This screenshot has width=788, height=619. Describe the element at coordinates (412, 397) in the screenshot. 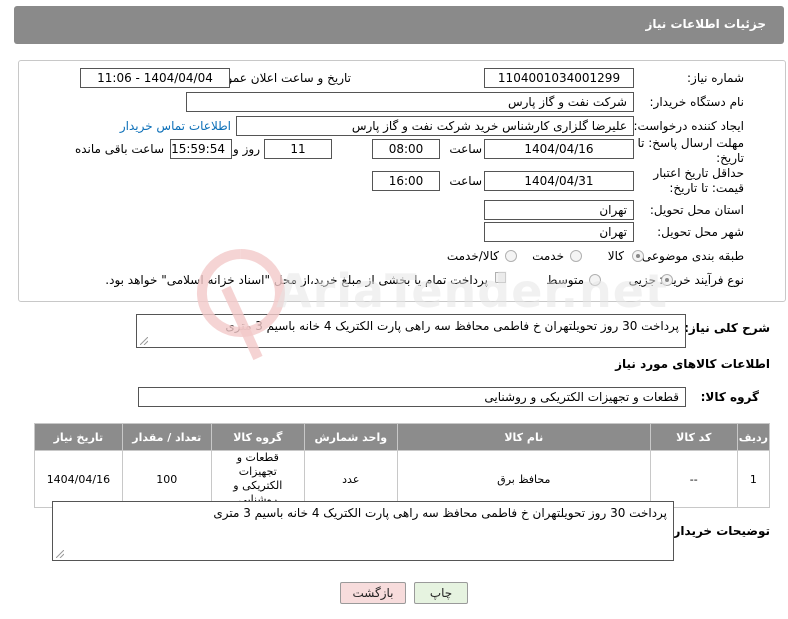

I see `goods-group-field: قطعات و تجهیزات الکتریکی و روشنایی` at that location.